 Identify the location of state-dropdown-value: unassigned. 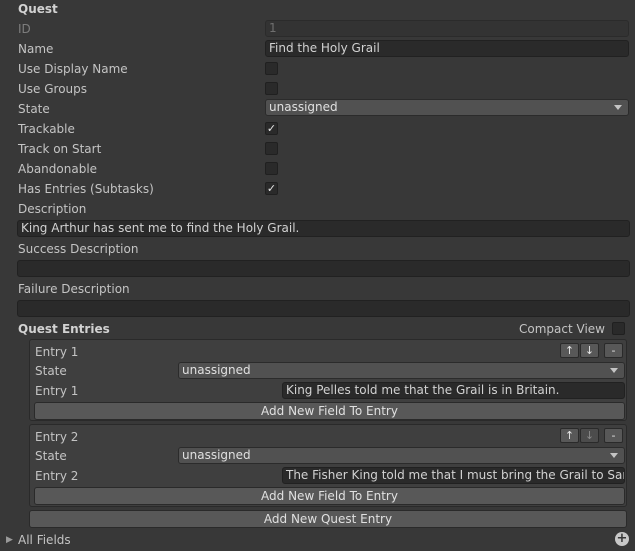
(303, 107).